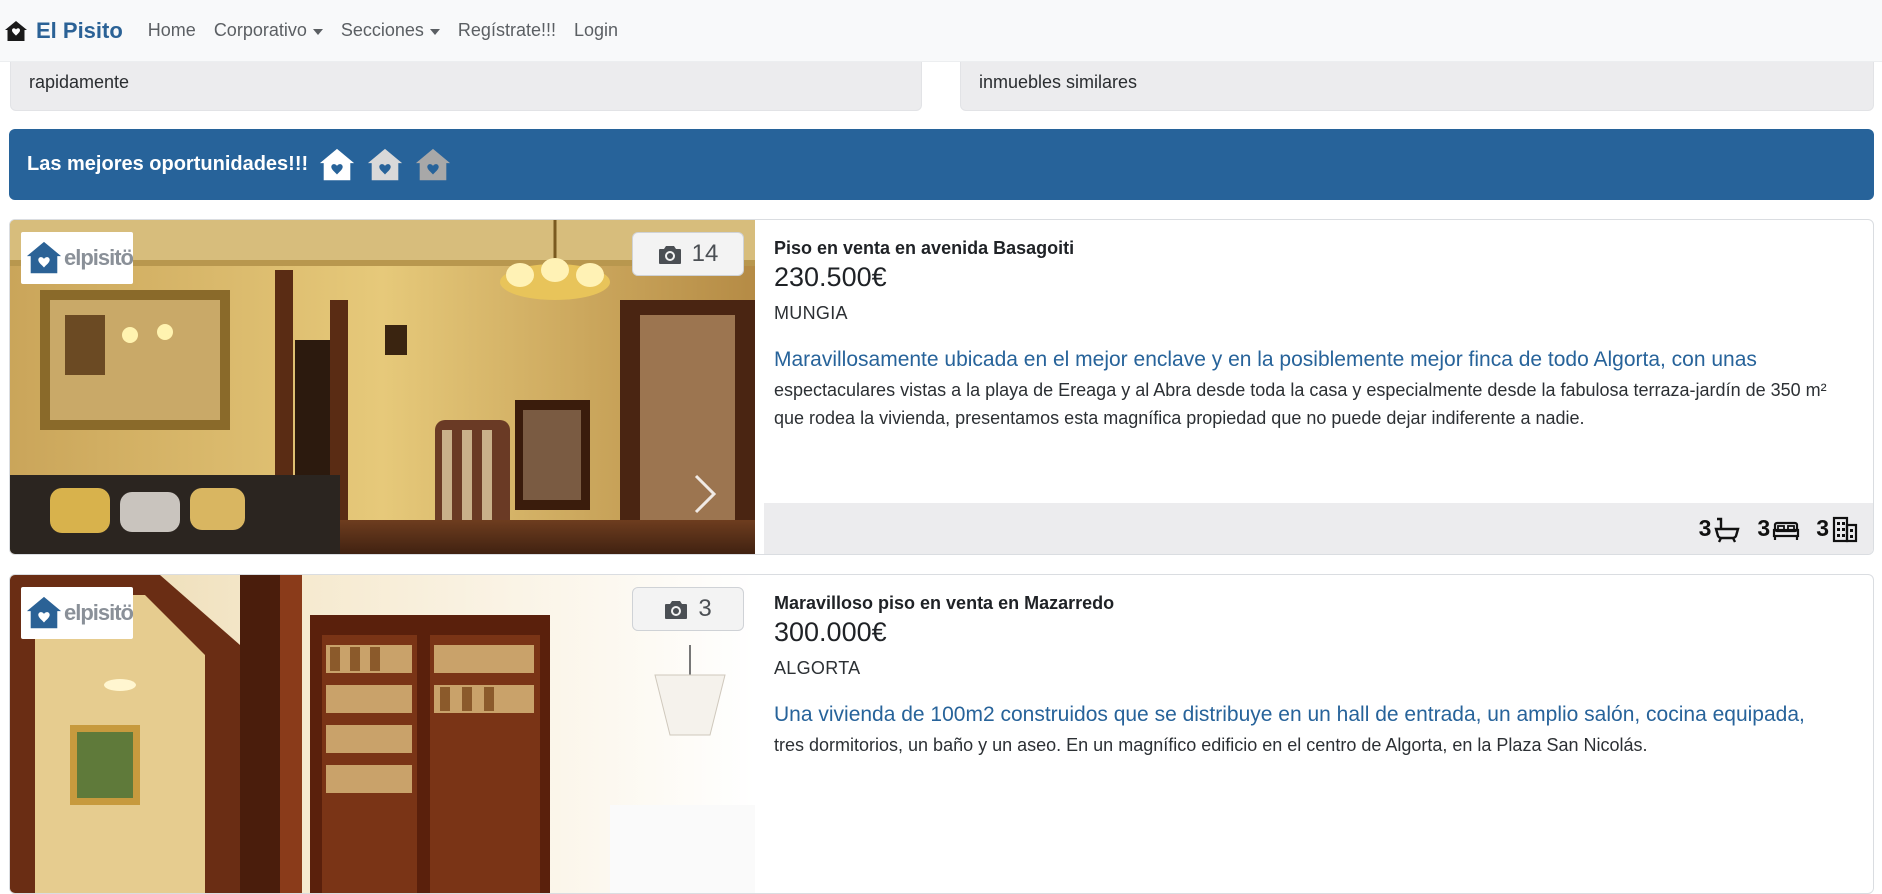 This screenshot has width=1882, height=894. Describe the element at coordinates (830, 632) in the screenshot. I see `listing-price: 300.000€` at that location.